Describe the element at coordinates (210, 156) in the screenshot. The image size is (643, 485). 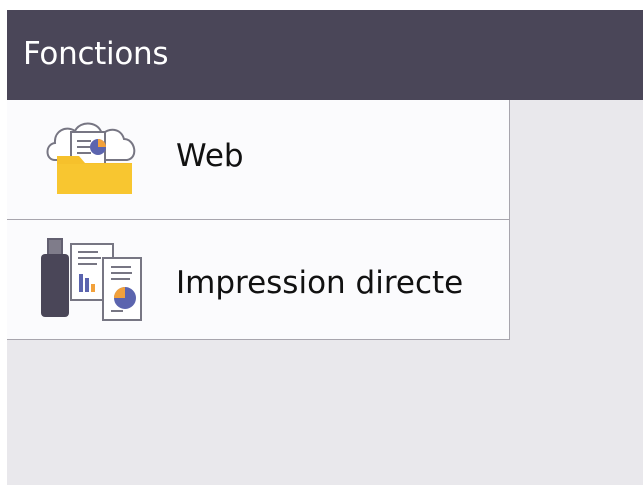
I see `menu-item-web-label: Web` at that location.